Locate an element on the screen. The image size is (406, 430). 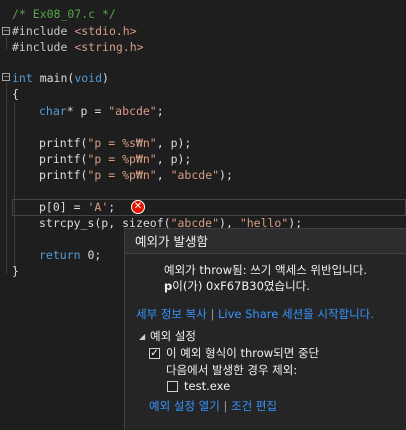
assign-lhs: p[0] = is located at coordinates (63, 207).